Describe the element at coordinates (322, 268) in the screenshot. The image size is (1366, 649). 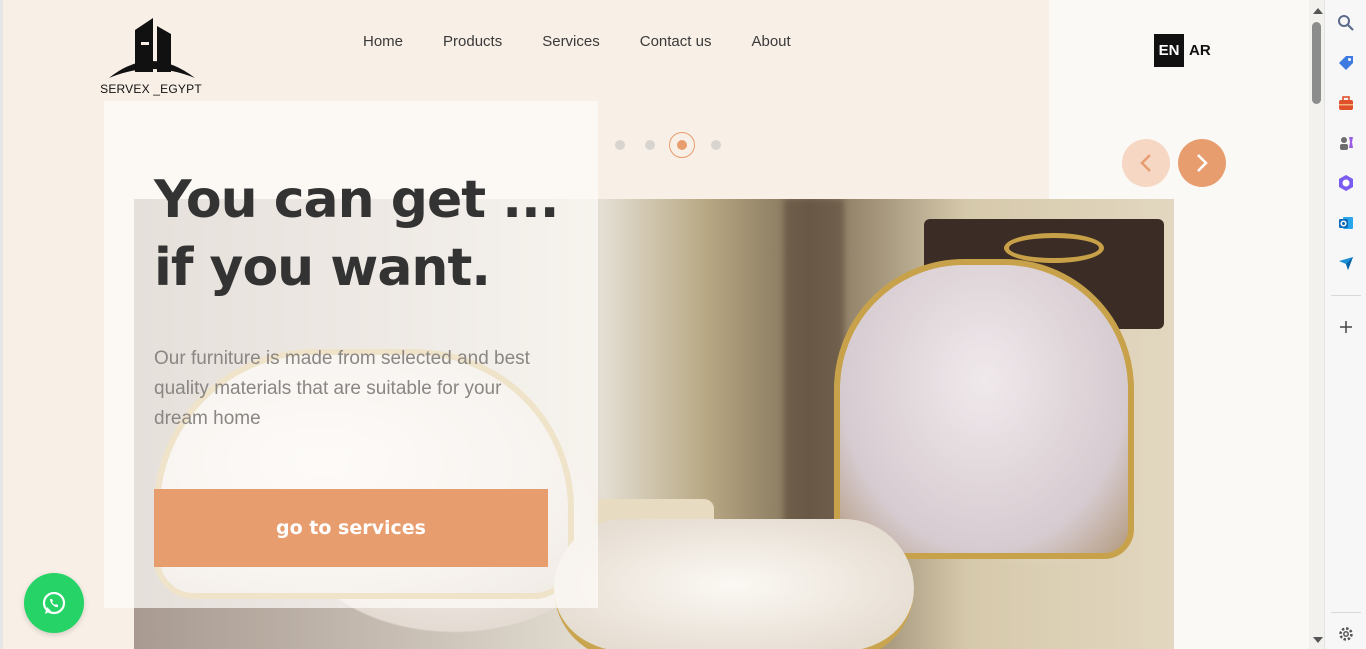
I see `hero-headline-line2: if you want.` at that location.